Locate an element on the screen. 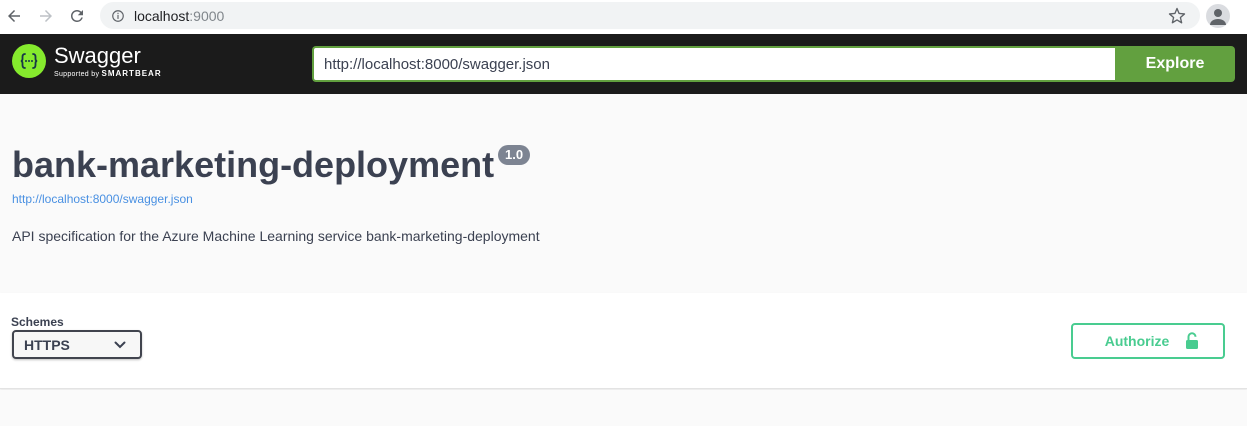 The width and height of the screenshot is (1247, 426). star-icon is located at coordinates (1177, 16).